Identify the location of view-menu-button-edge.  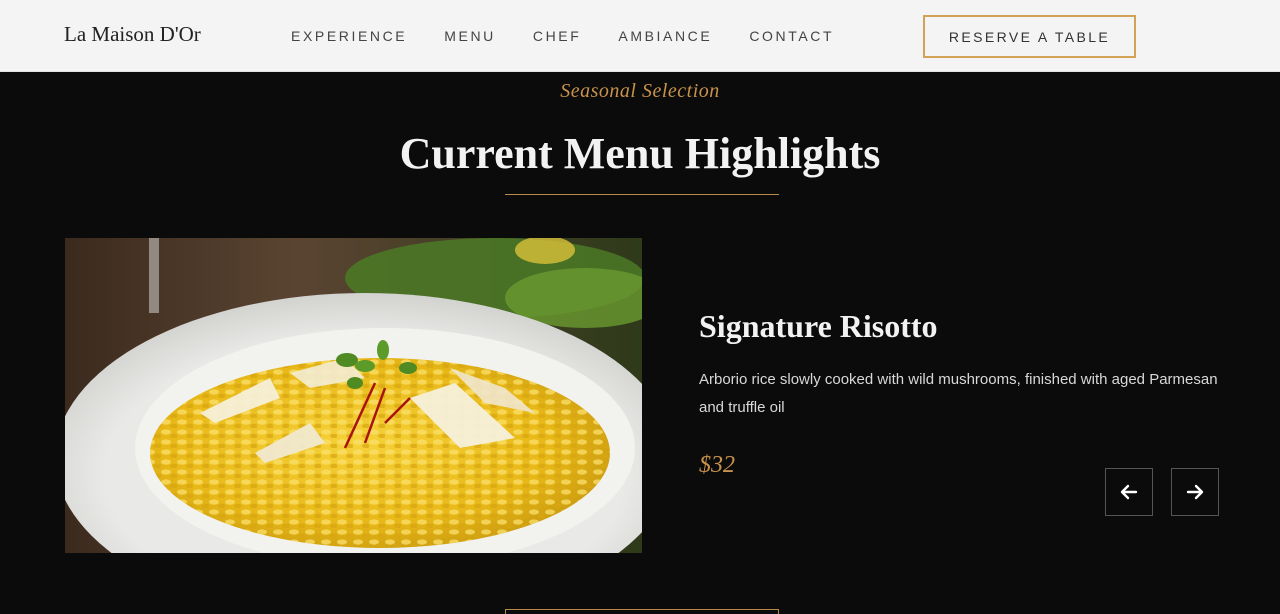
(642, 611).